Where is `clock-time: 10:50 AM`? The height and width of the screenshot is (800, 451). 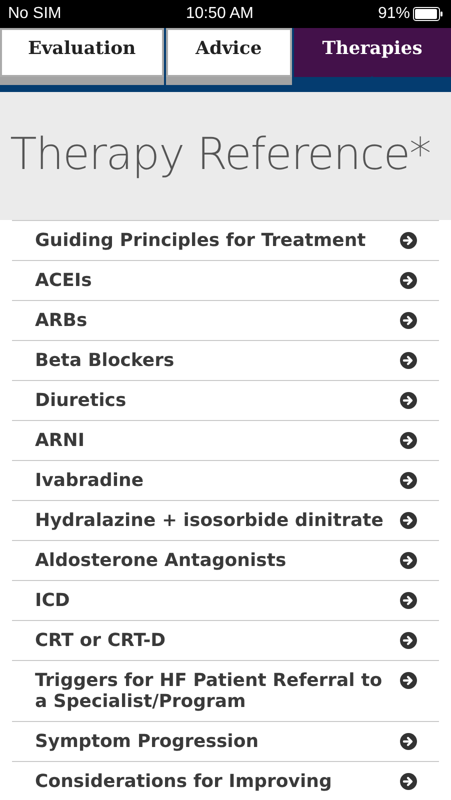 clock-time: 10:50 AM is located at coordinates (220, 14).